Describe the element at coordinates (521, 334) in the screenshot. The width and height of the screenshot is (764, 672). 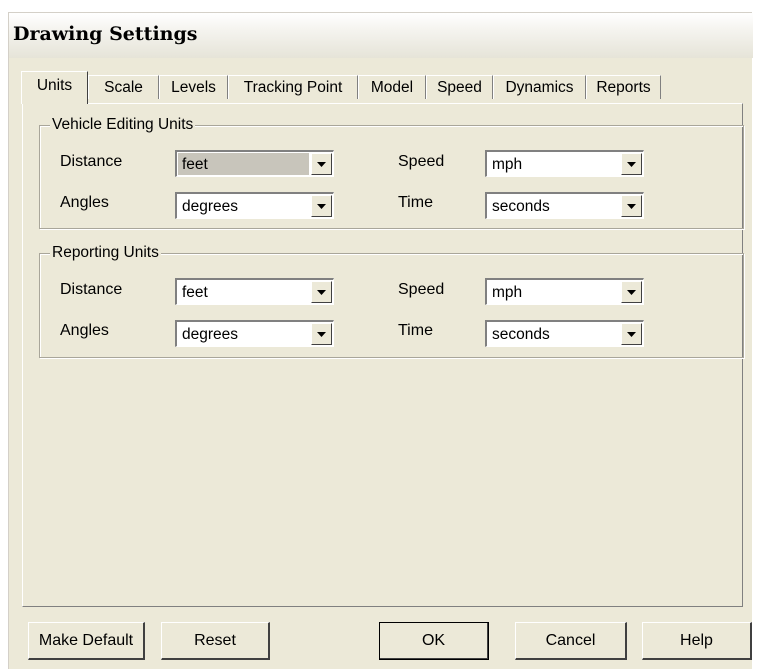
I see `reporting-time-value: seconds` at that location.